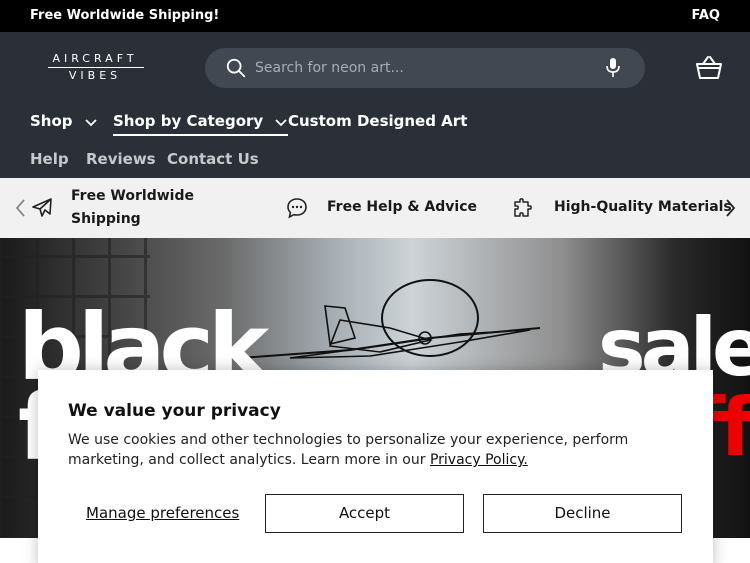 This screenshot has width=750, height=563. Describe the element at coordinates (364, 513) in the screenshot. I see `accept-button: Accept` at that location.